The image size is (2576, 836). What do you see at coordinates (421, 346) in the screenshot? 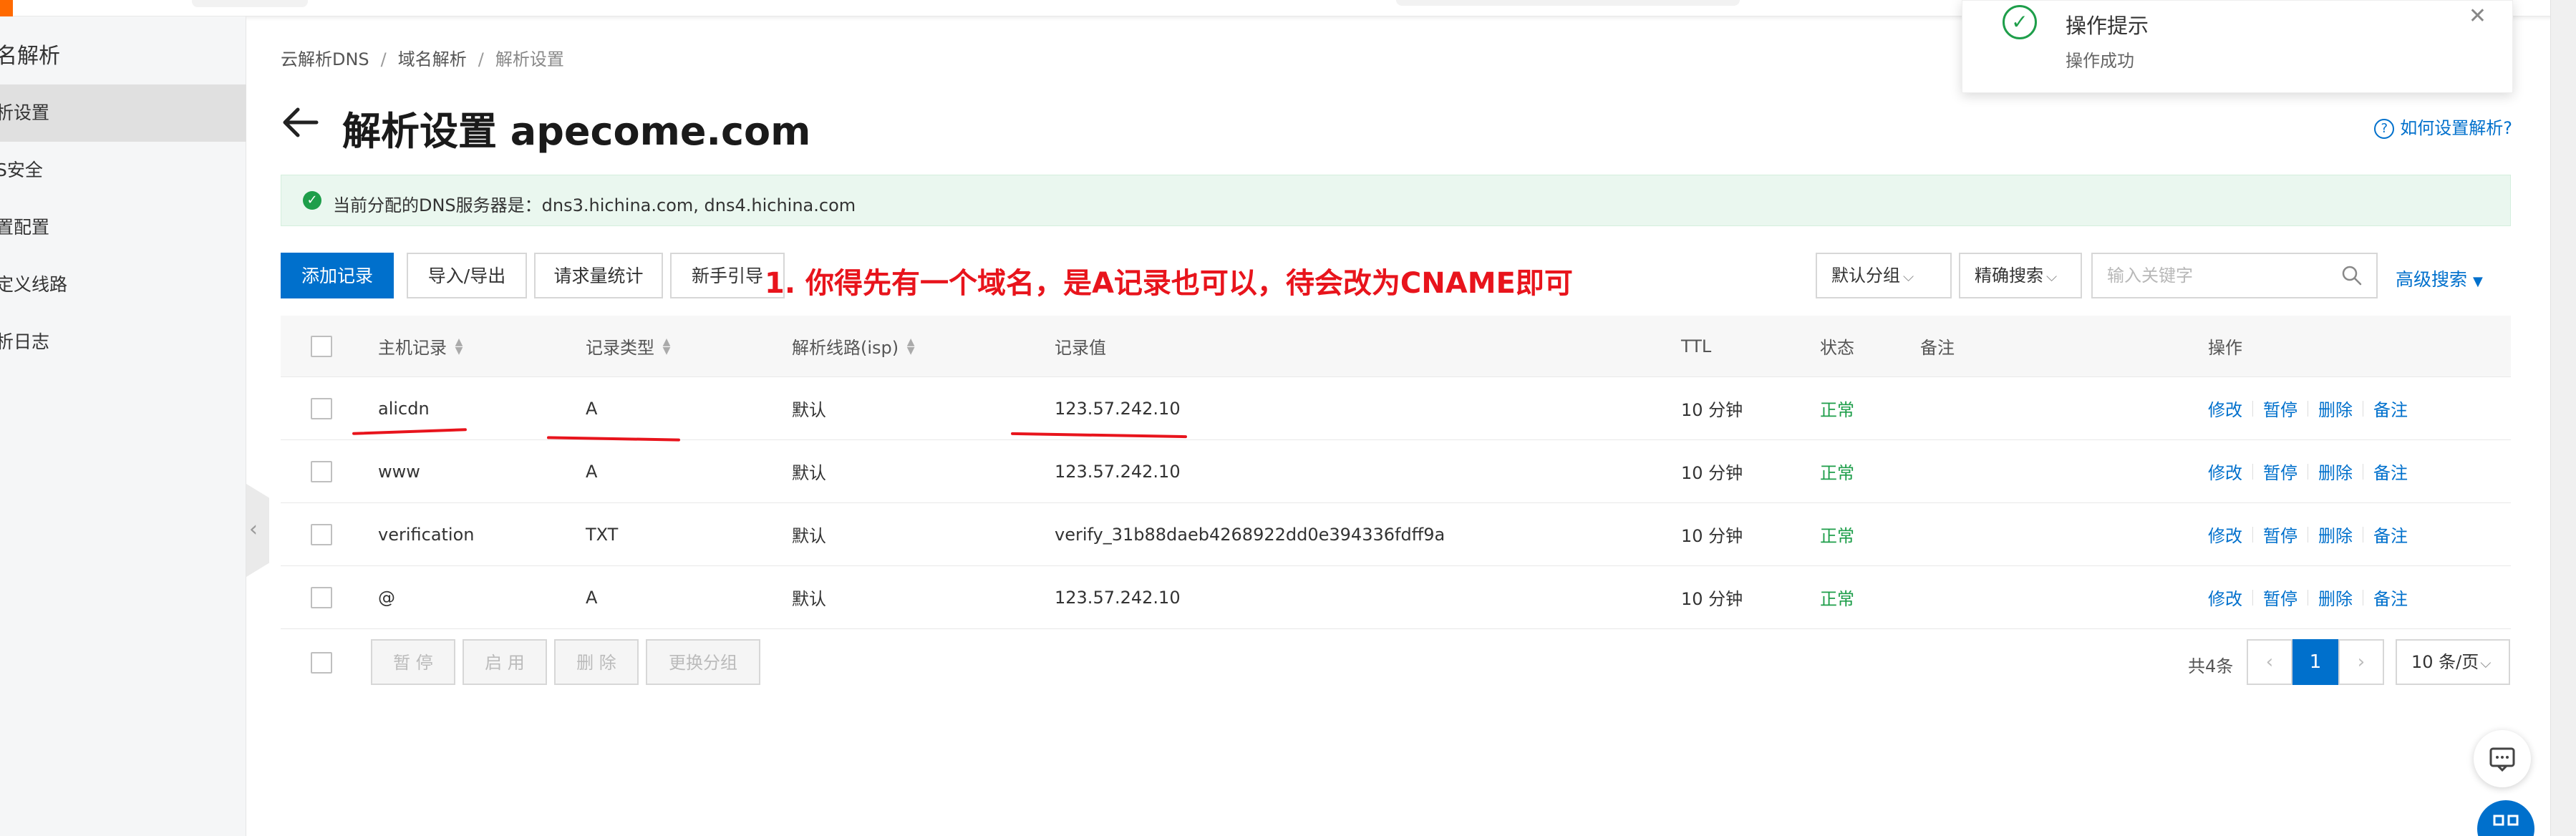
I see `header-host: 主机记录 ▲ ▼` at bounding box center [421, 346].